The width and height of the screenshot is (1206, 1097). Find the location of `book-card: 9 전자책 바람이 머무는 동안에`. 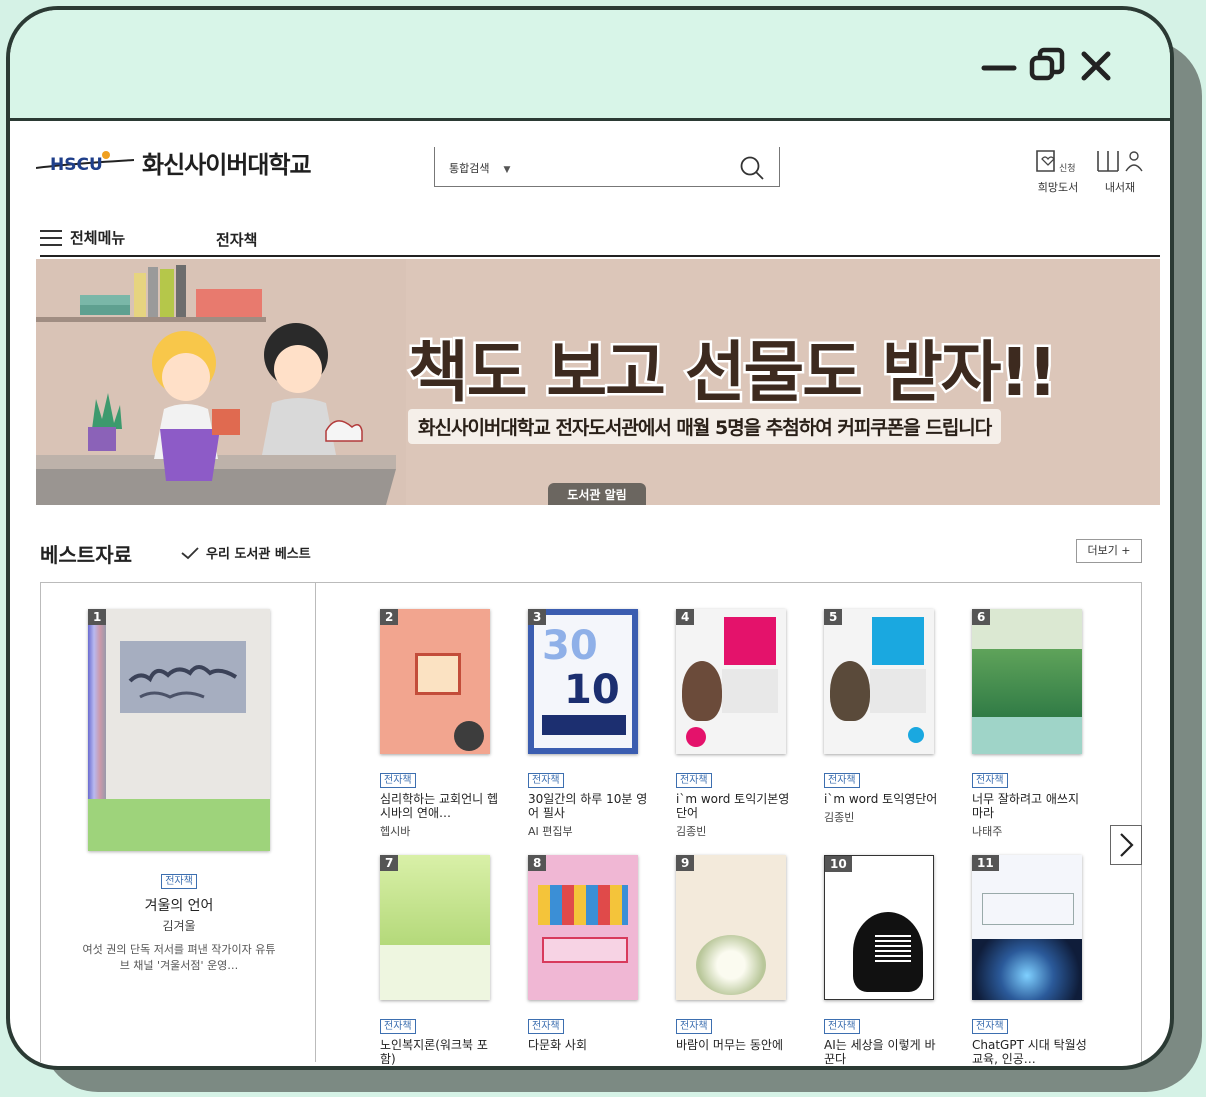

book-card: 9 전자책 바람이 머무는 동안에 is located at coordinates (736, 955).